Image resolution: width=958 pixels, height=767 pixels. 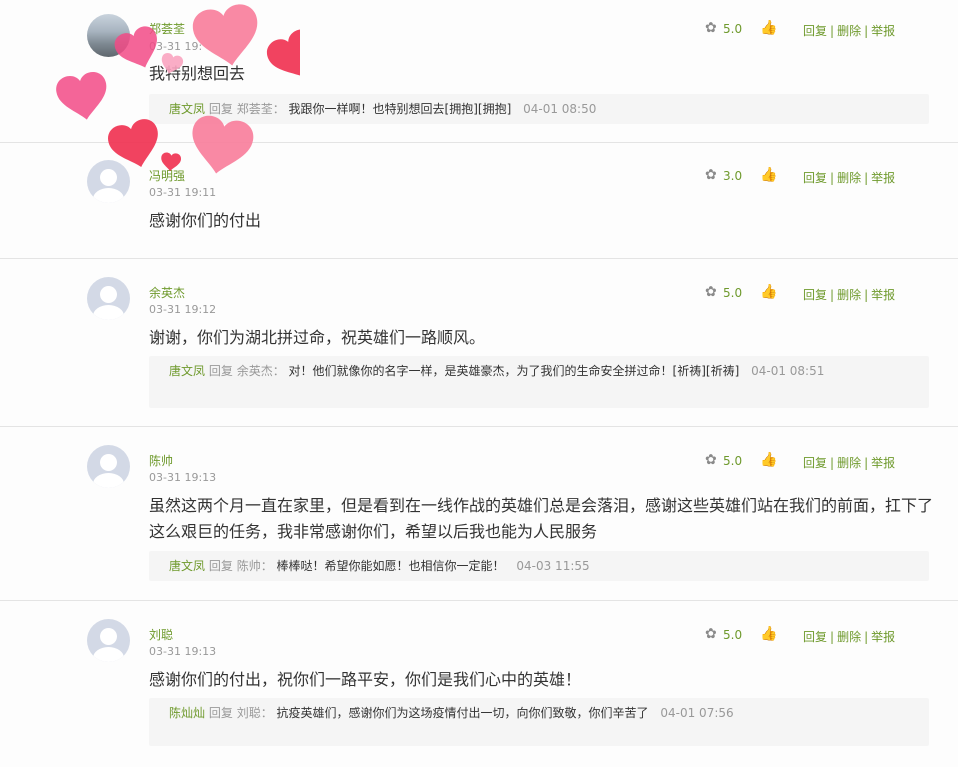 What do you see at coordinates (462, 713) in the screenshot?
I see `reply-text: 抗疫英雄们，感谢你们为这场疫情付出一切，向你们致敬，你们辛苦了` at bounding box center [462, 713].